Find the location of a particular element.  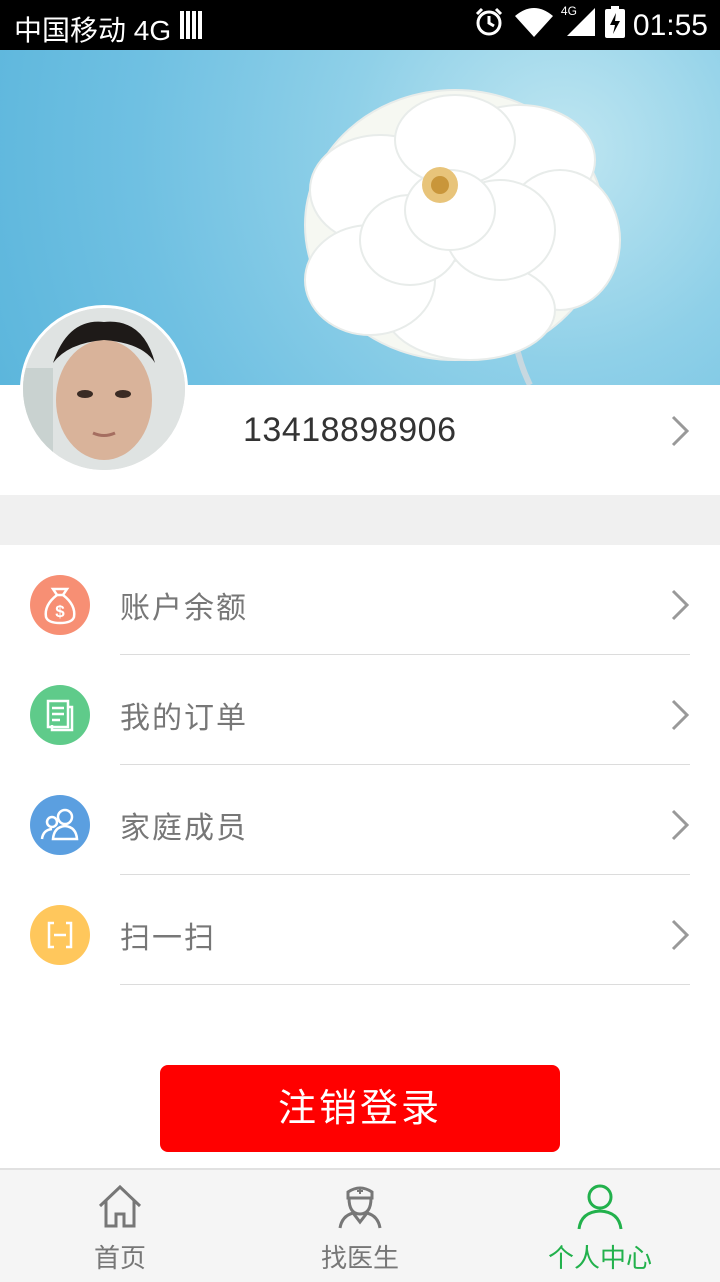

tab-label: 首页 is located at coordinates (119, 1259).